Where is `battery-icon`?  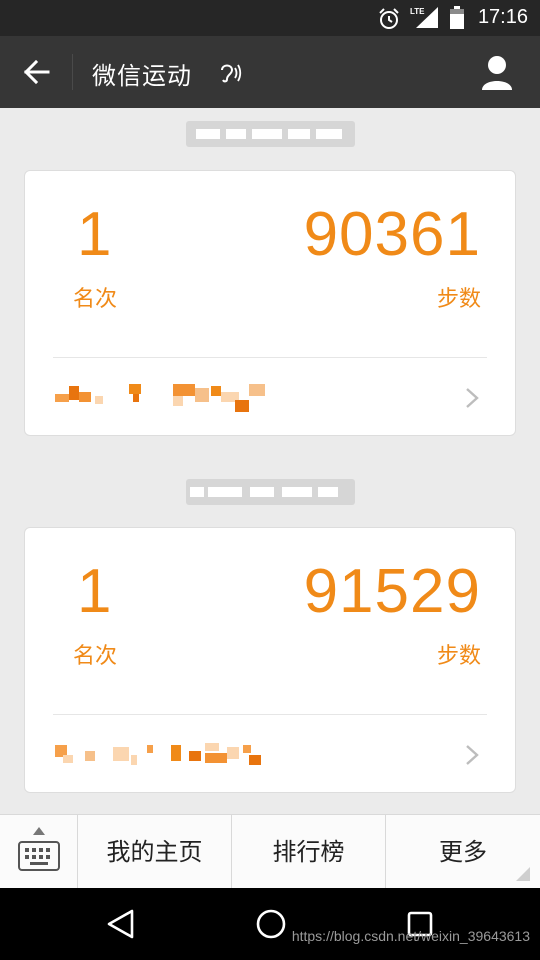
battery-icon is located at coordinates (457, 17).